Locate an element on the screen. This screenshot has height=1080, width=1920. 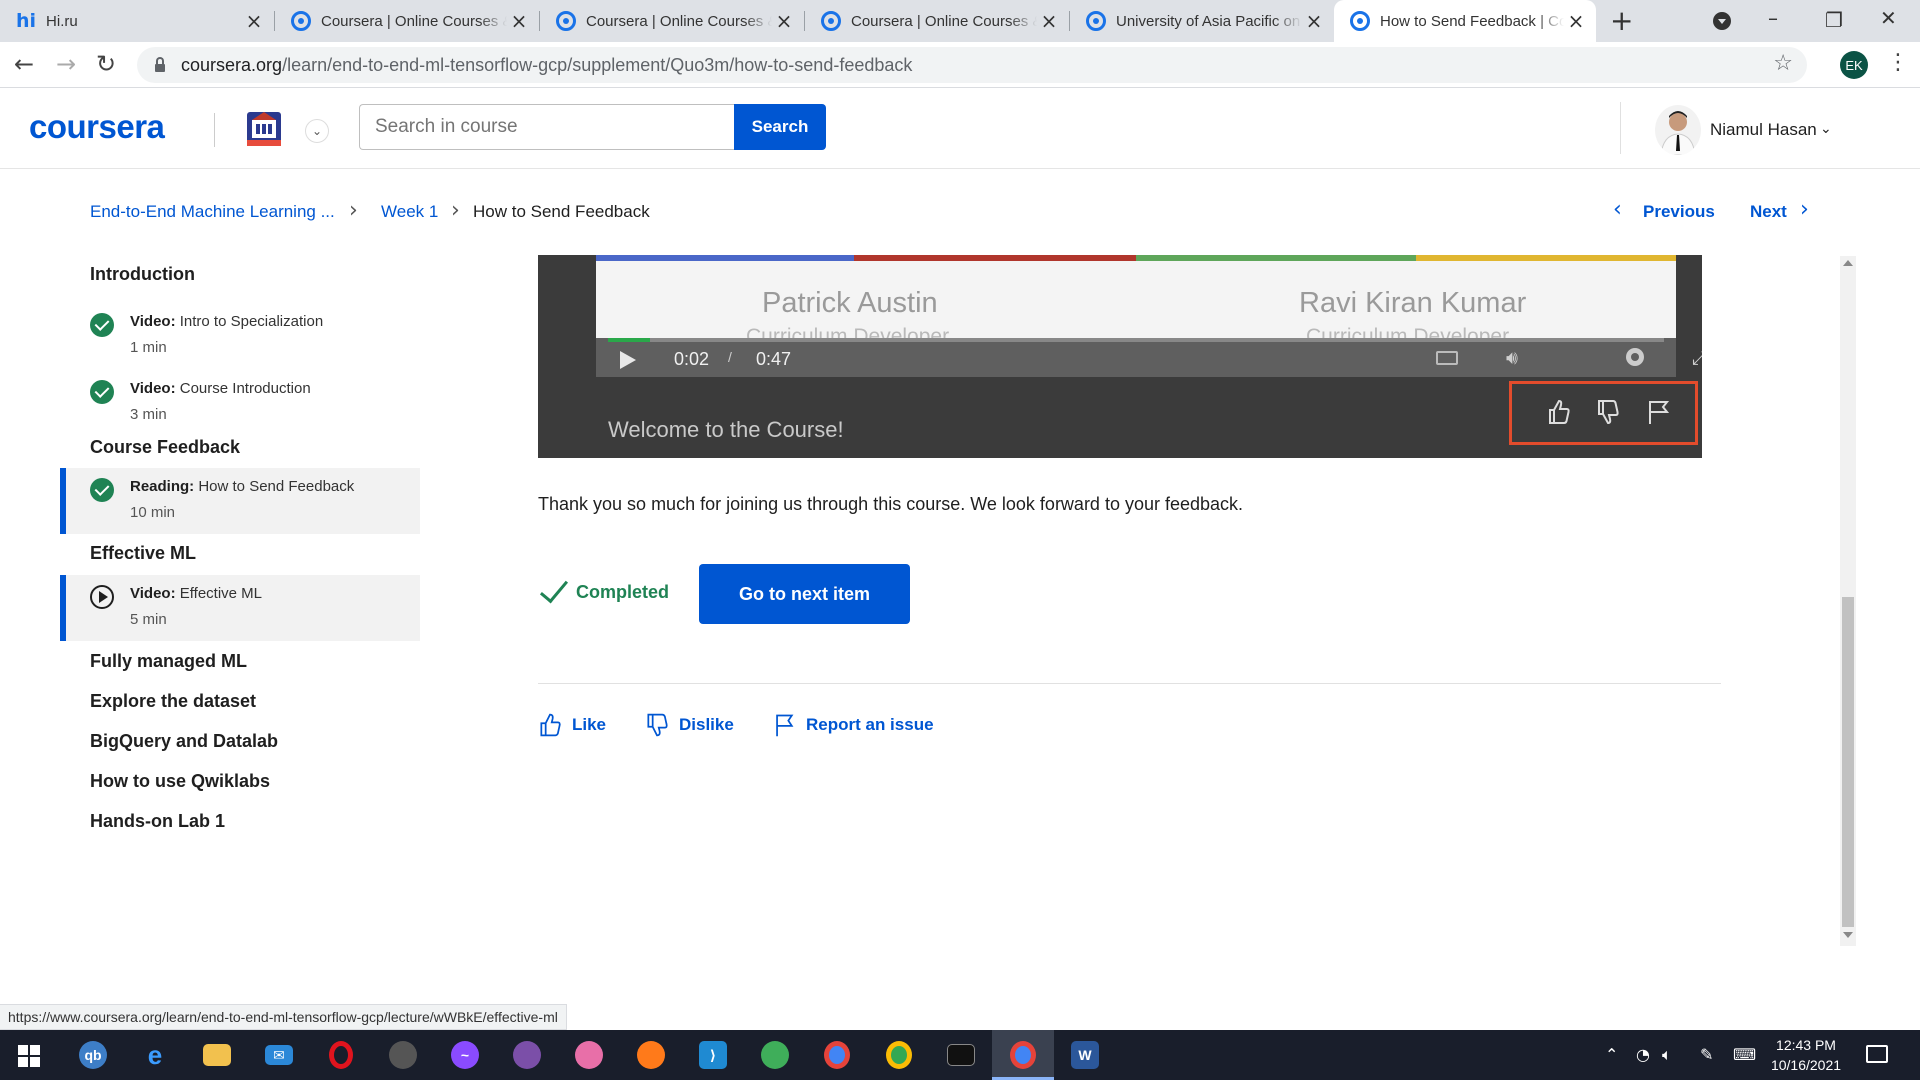
reload-icon: ↻ is located at coordinates (106, 64).